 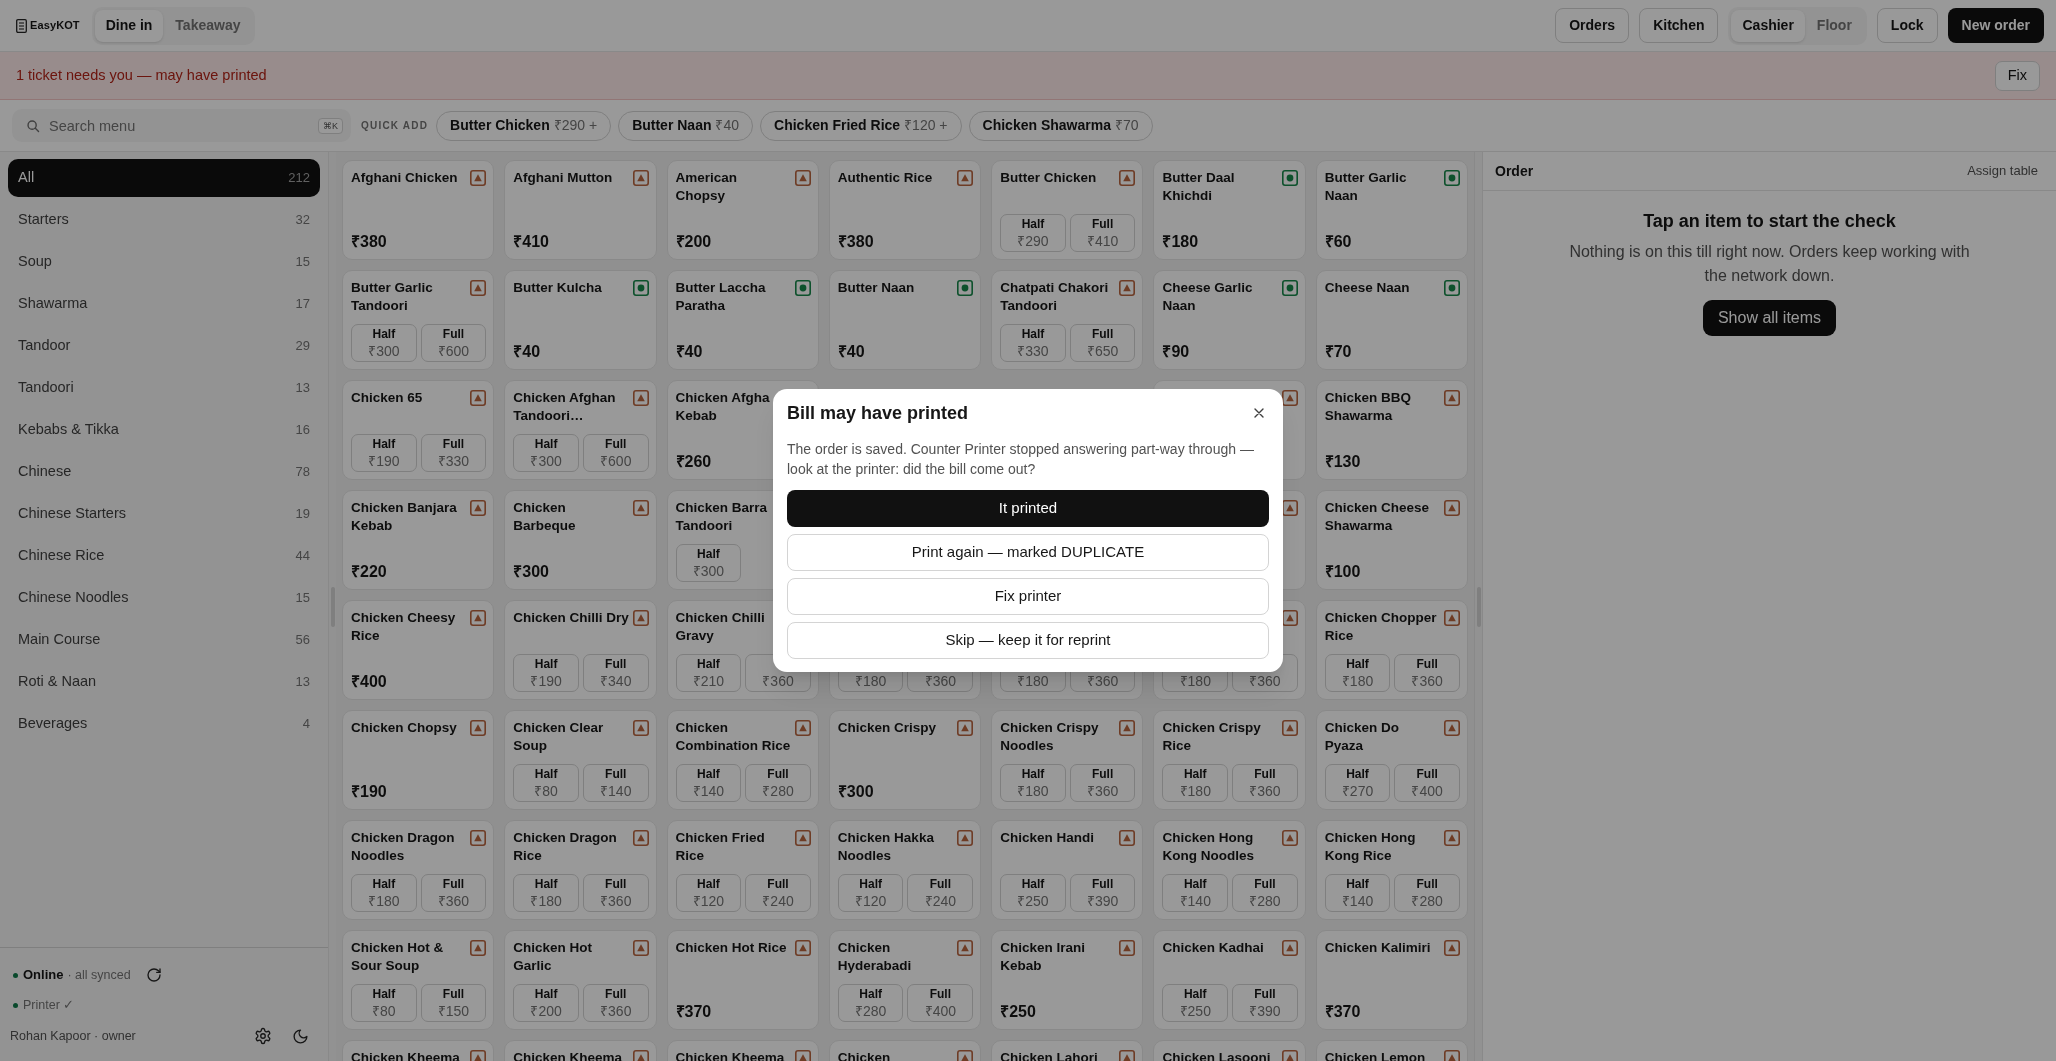 What do you see at coordinates (1769, 318) in the screenshot?
I see `show-all-items-button: Show all items` at bounding box center [1769, 318].